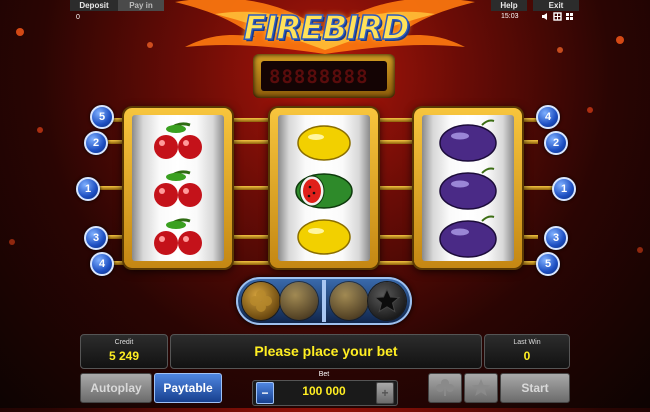  I want to click on bet-increase-button: +, so click(385, 393).